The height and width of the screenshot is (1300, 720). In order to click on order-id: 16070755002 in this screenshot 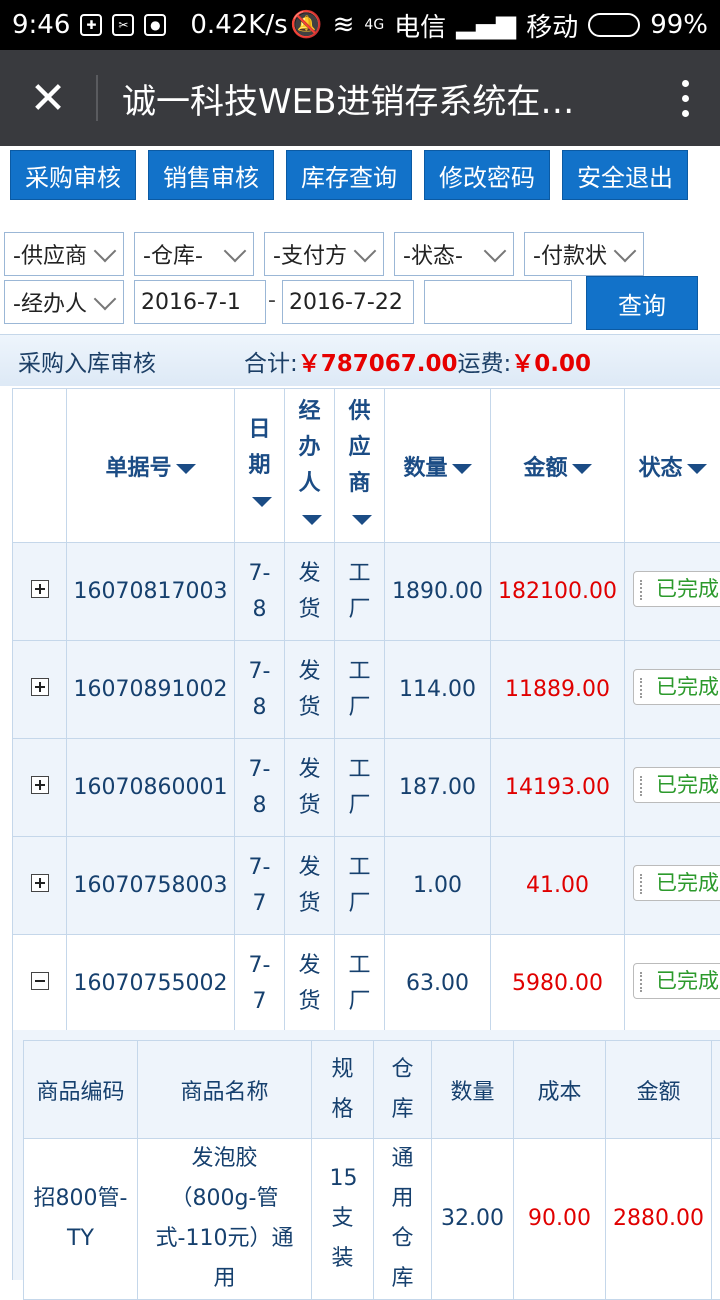, I will do `click(151, 984)`.